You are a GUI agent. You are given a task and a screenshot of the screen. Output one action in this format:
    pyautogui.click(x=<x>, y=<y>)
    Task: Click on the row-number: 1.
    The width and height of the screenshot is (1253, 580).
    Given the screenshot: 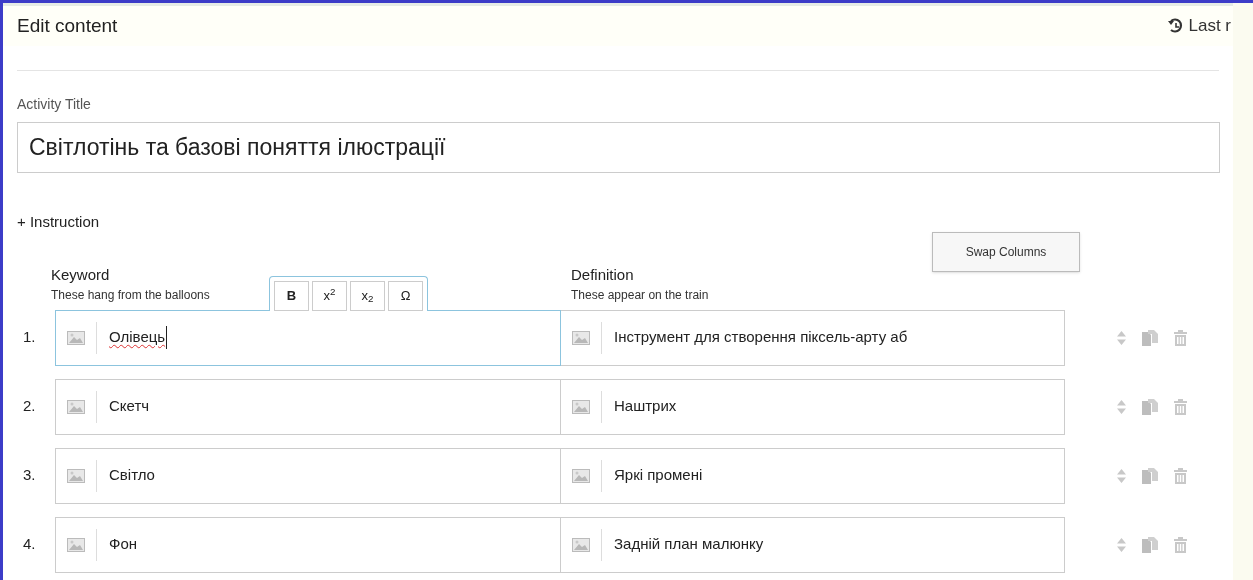 What is the action you would take?
    pyautogui.click(x=29, y=337)
    